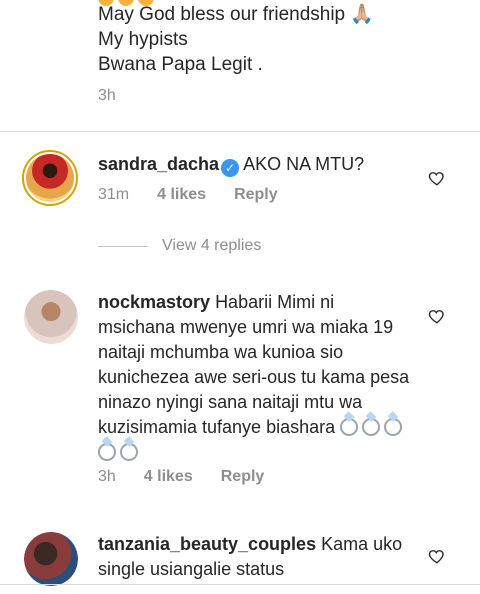 This screenshot has height=594, width=480. What do you see at coordinates (258, 96) in the screenshot?
I see `comment-meta: 3h` at bounding box center [258, 96].